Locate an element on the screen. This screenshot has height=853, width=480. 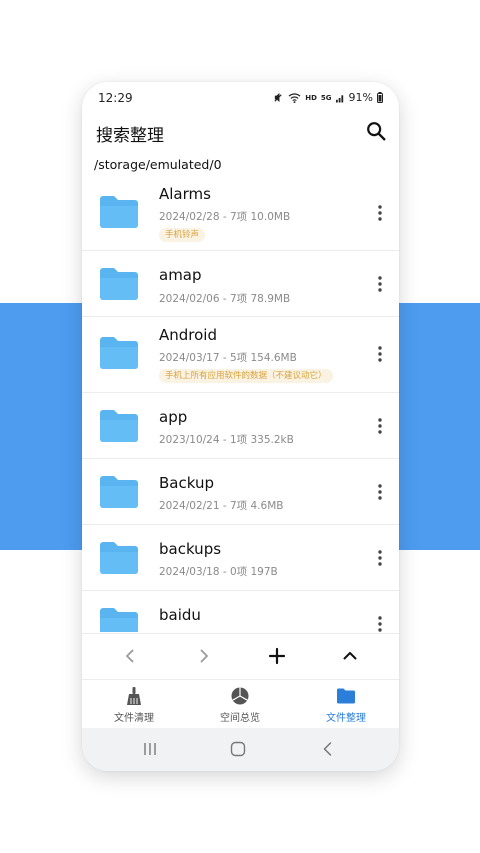
file-name: baidu is located at coordinates (180, 615).